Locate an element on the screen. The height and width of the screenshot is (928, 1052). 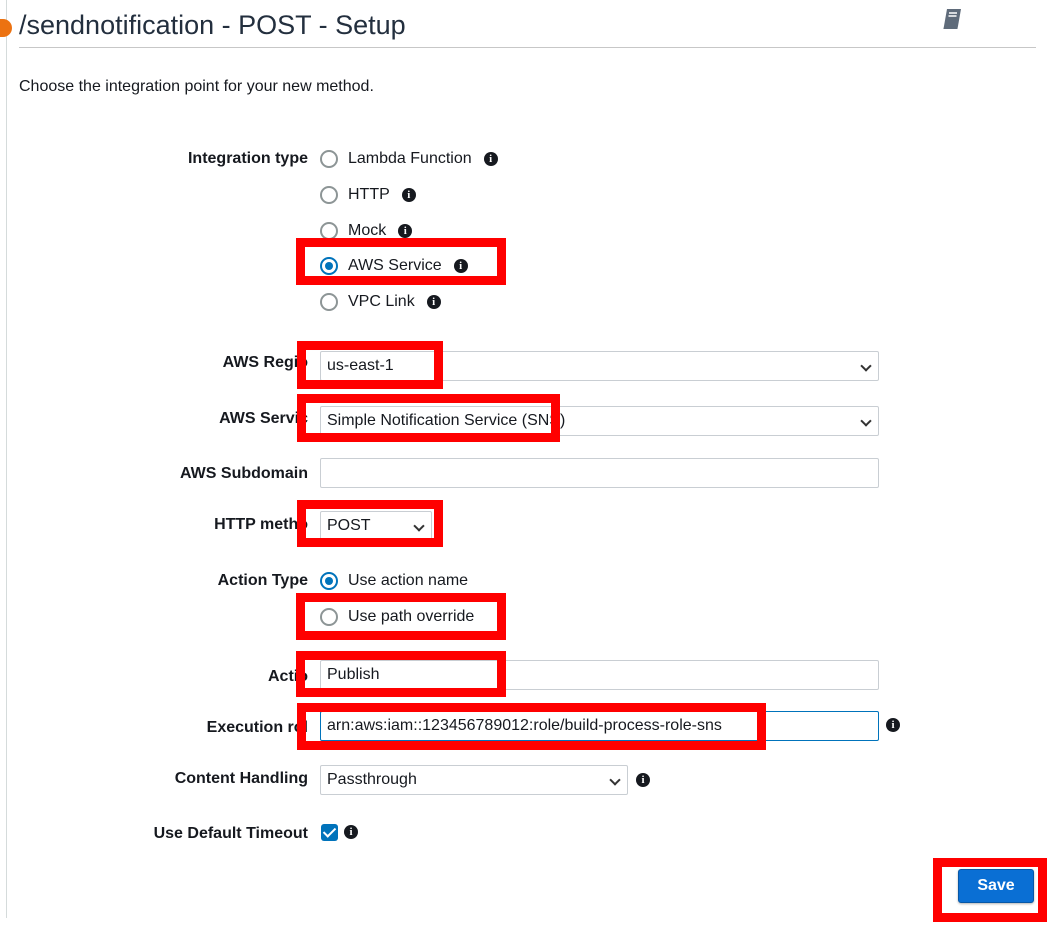
radio-label: VPC Link is located at coordinates (381, 301).